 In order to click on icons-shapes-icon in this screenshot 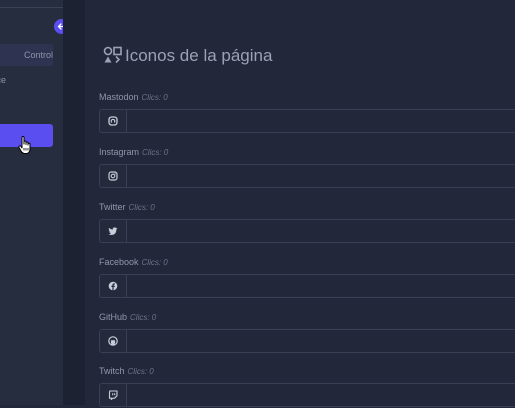, I will do `click(113, 55)`.